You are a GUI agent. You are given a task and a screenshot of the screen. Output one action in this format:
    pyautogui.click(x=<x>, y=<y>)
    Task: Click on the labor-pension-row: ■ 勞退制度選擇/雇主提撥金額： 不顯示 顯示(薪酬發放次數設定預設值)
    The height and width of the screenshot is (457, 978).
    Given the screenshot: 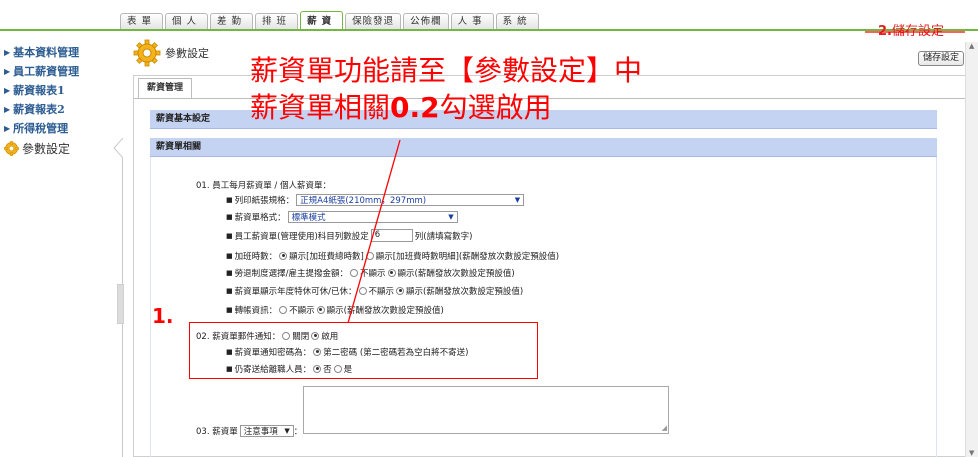 What is the action you would take?
    pyautogui.click(x=370, y=272)
    